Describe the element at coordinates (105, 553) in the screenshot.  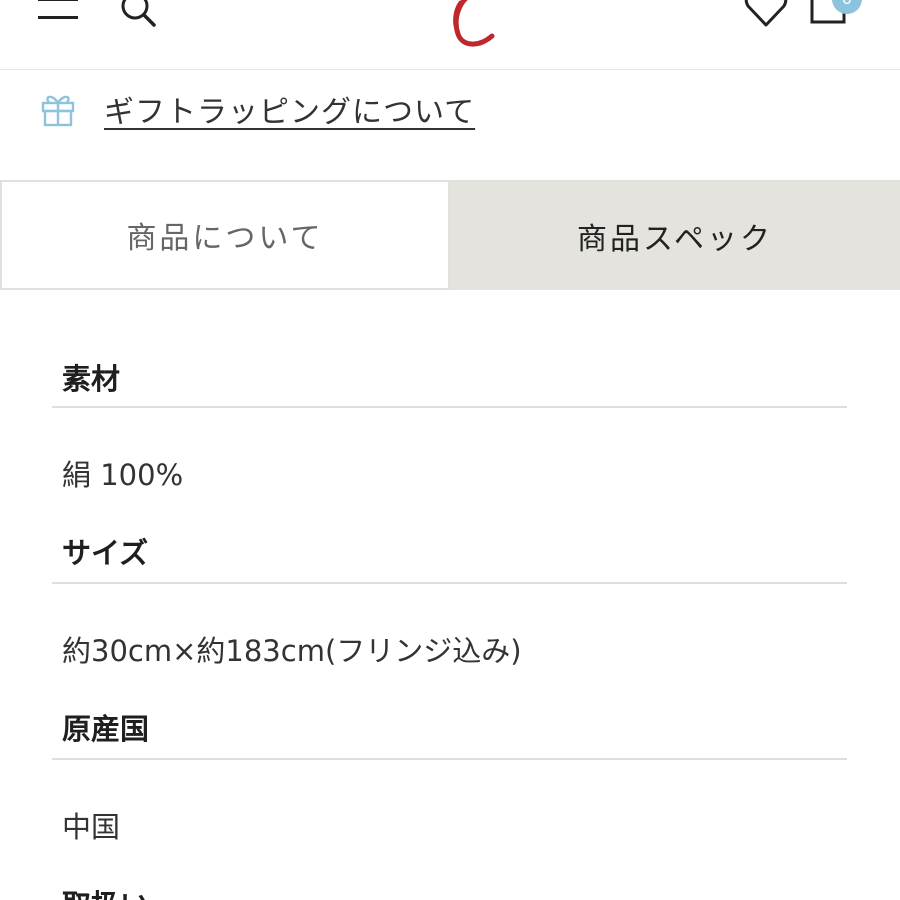
I see `spec-label-size: サイズ` at that location.